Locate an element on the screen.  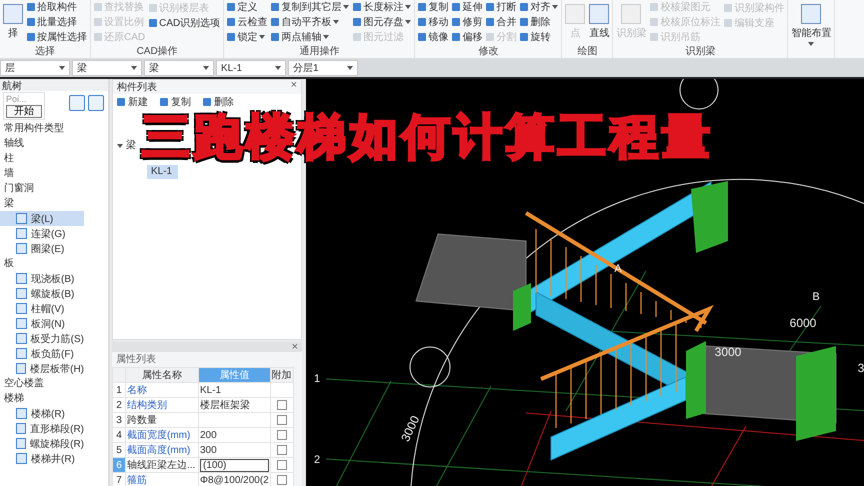
tree-item: 连梁(G) is located at coordinates (42, 233).